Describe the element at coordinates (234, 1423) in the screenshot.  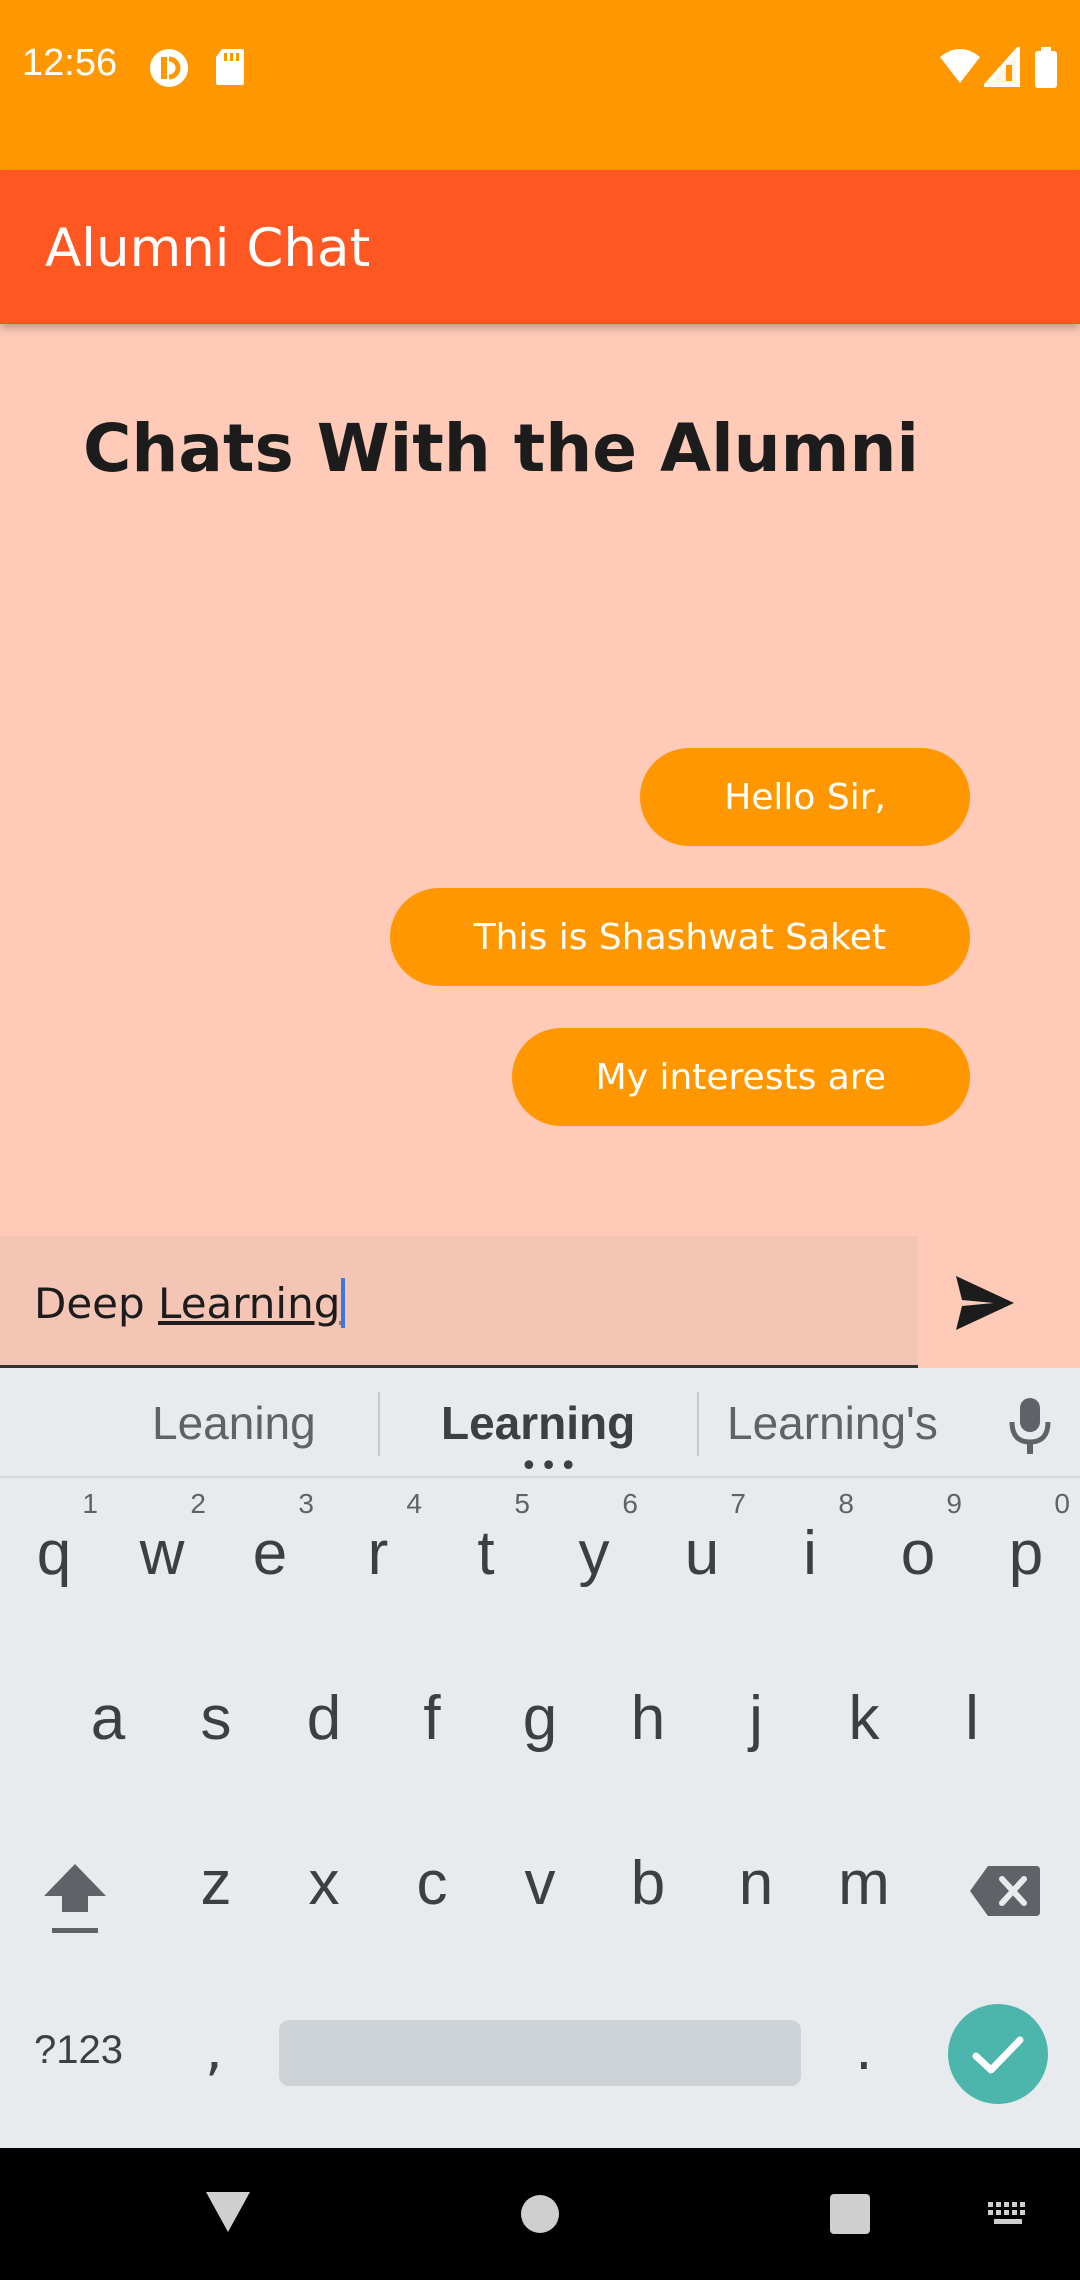
I see `suggestion-item: Leaning` at that location.